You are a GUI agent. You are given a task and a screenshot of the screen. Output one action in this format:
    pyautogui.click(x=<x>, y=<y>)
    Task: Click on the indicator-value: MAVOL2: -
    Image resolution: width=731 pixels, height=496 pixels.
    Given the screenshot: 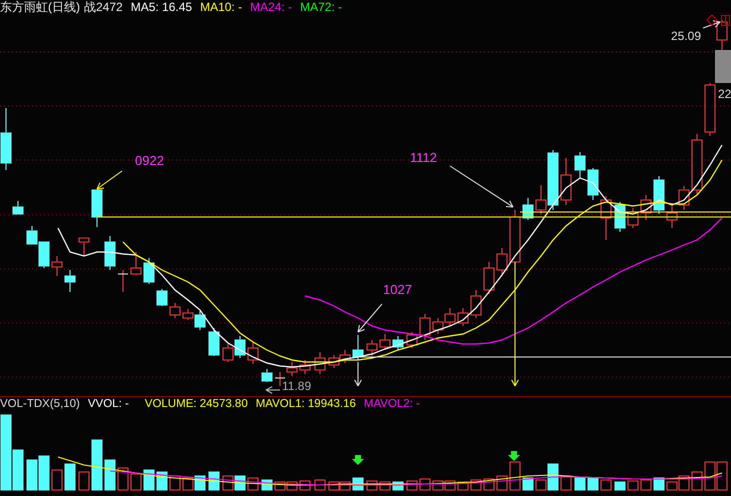 What is the action you would take?
    pyautogui.click(x=392, y=404)
    